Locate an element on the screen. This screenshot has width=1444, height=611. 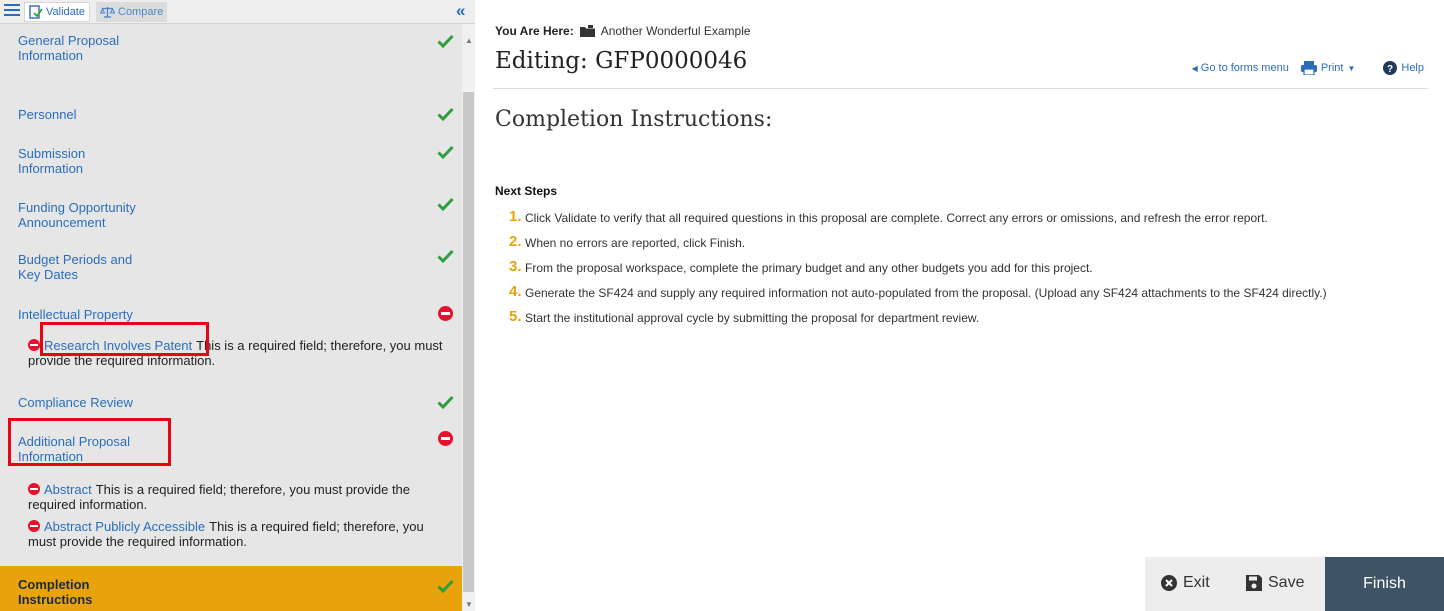
error-field-link-abstract-publicly-accessible: Abstract Publicly Accessible is located at coordinates (124, 526).